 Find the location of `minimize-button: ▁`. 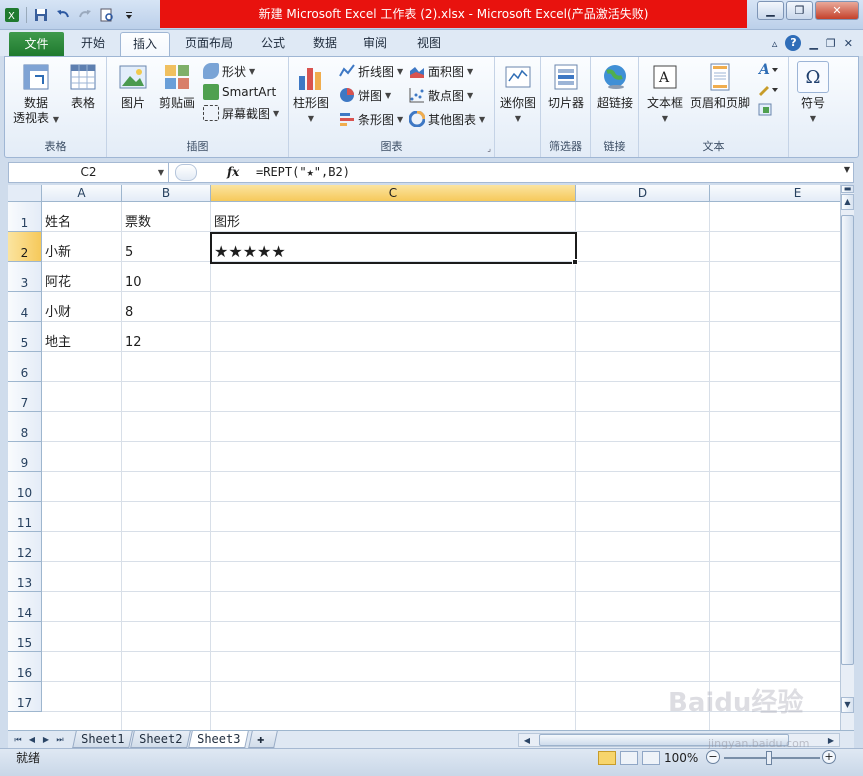

minimize-button: ▁ is located at coordinates (770, 10).